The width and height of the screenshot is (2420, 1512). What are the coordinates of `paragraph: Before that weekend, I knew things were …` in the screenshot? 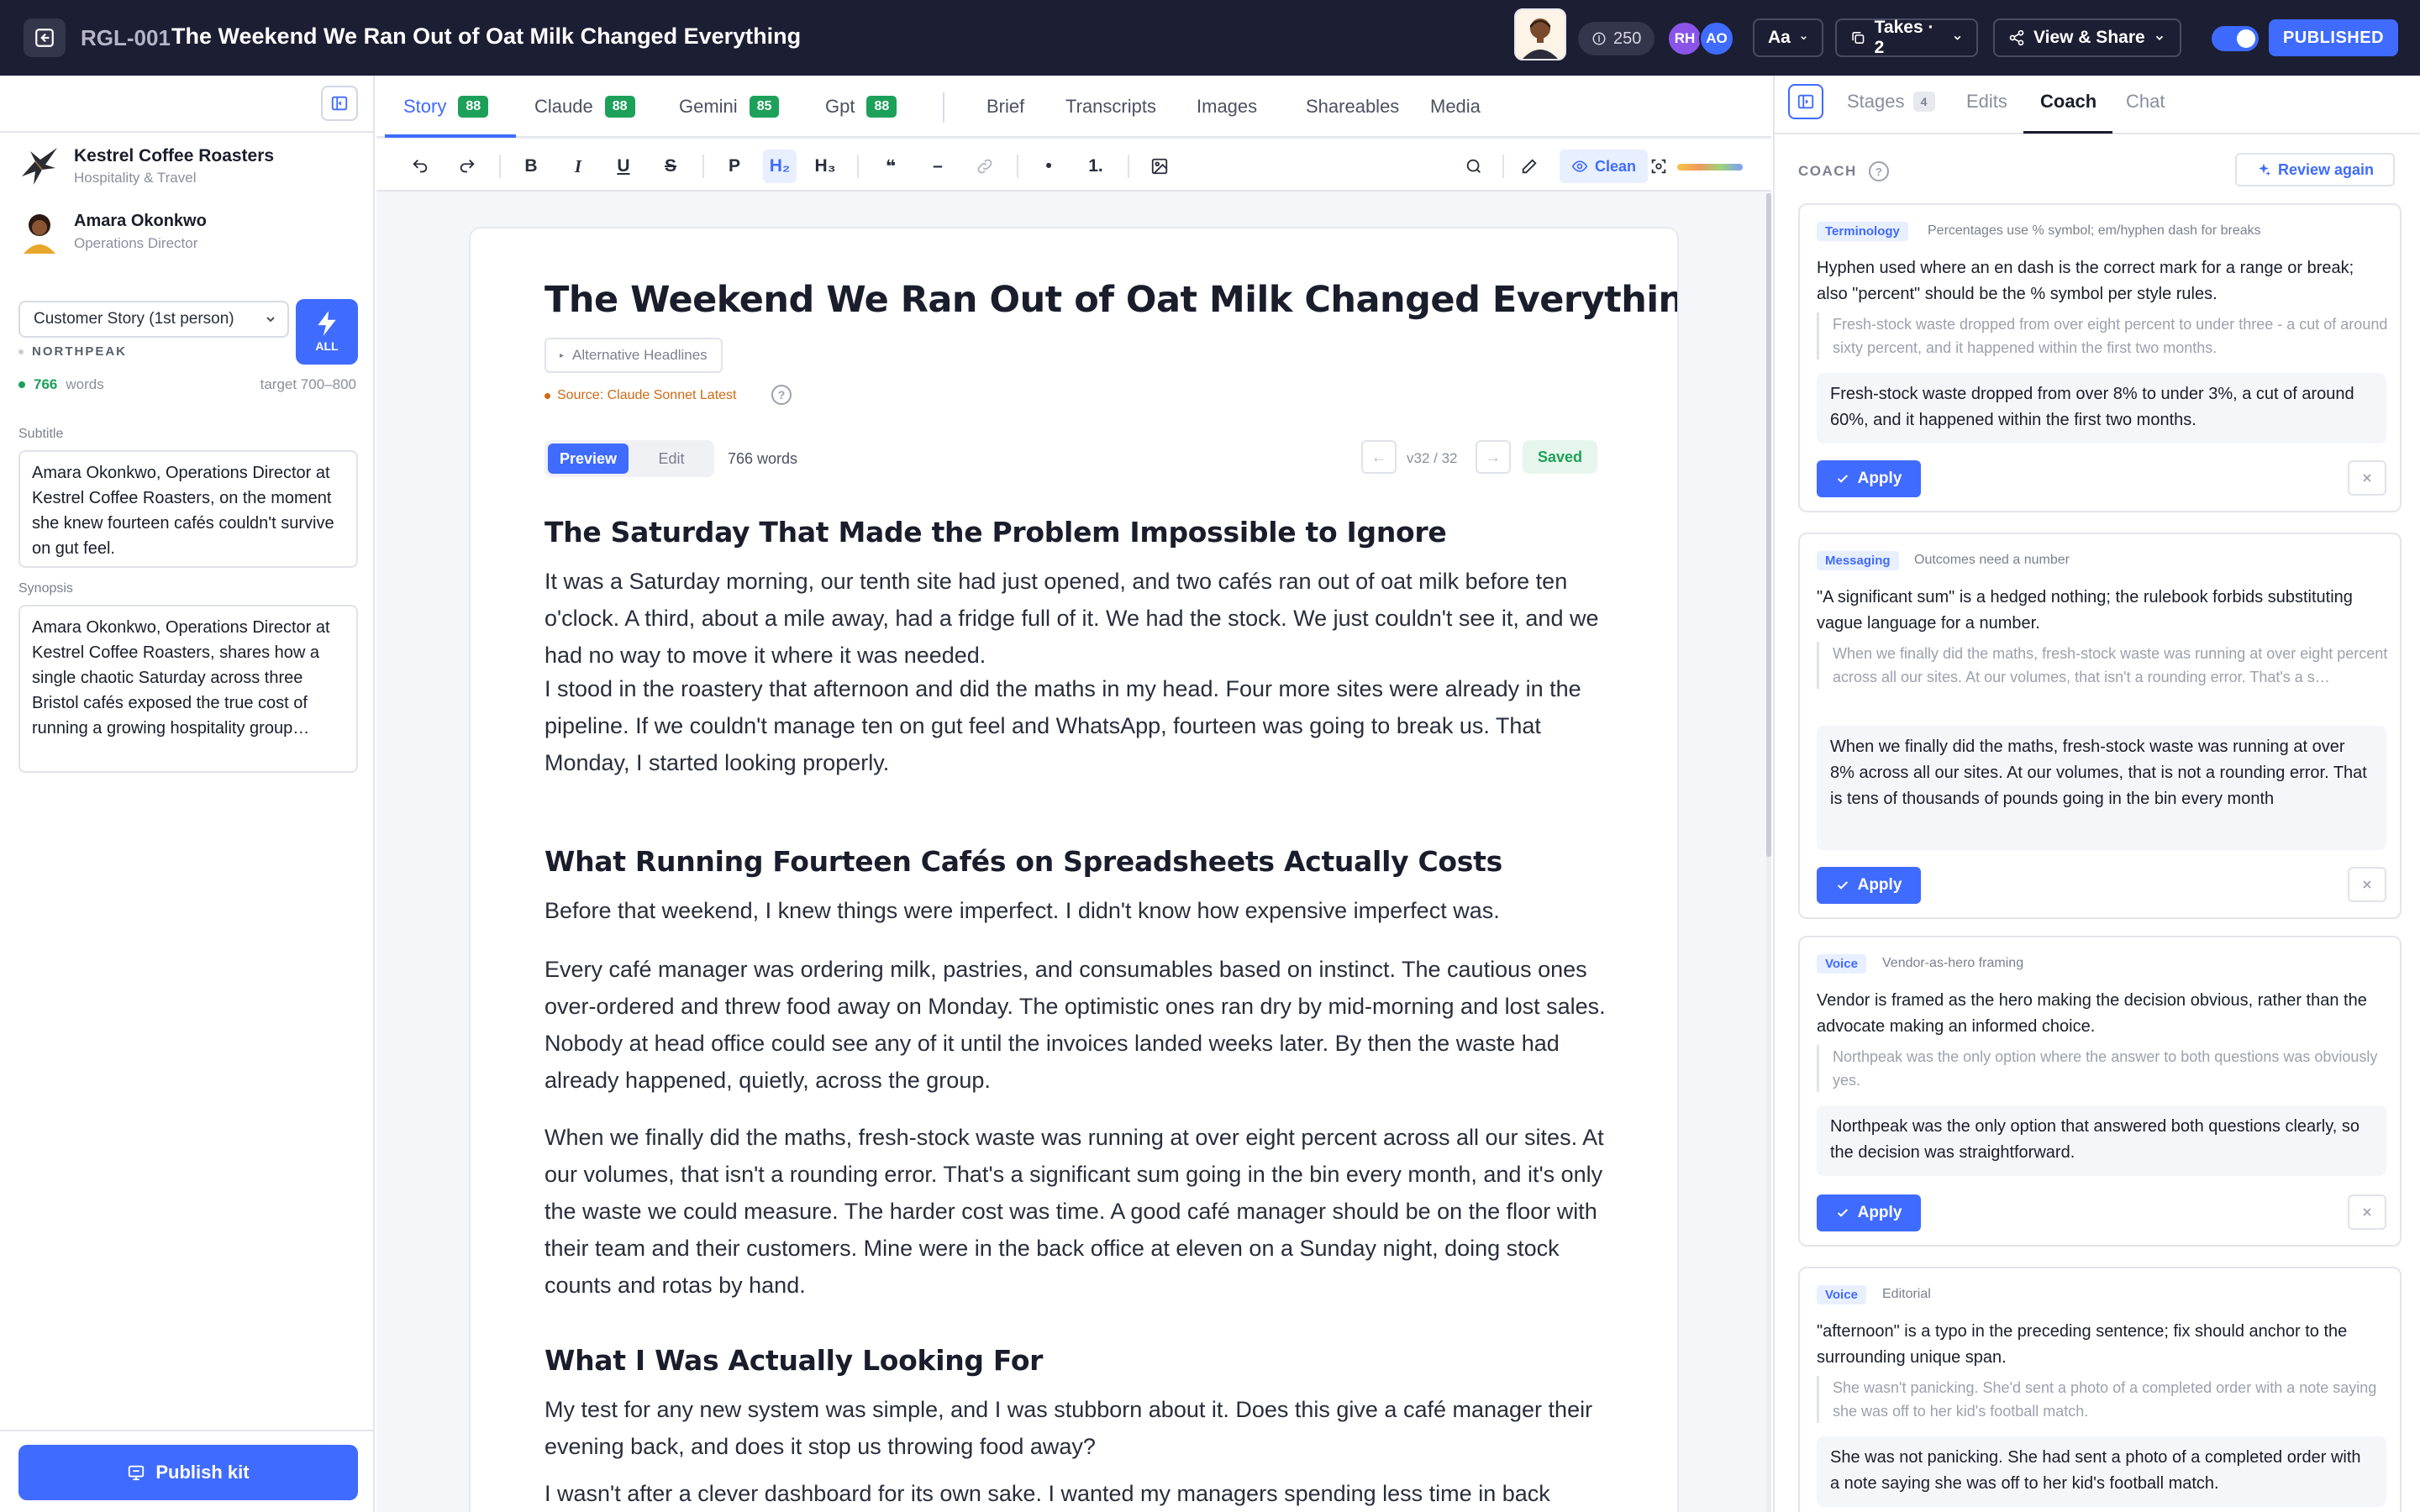 It's located at (1078, 910).